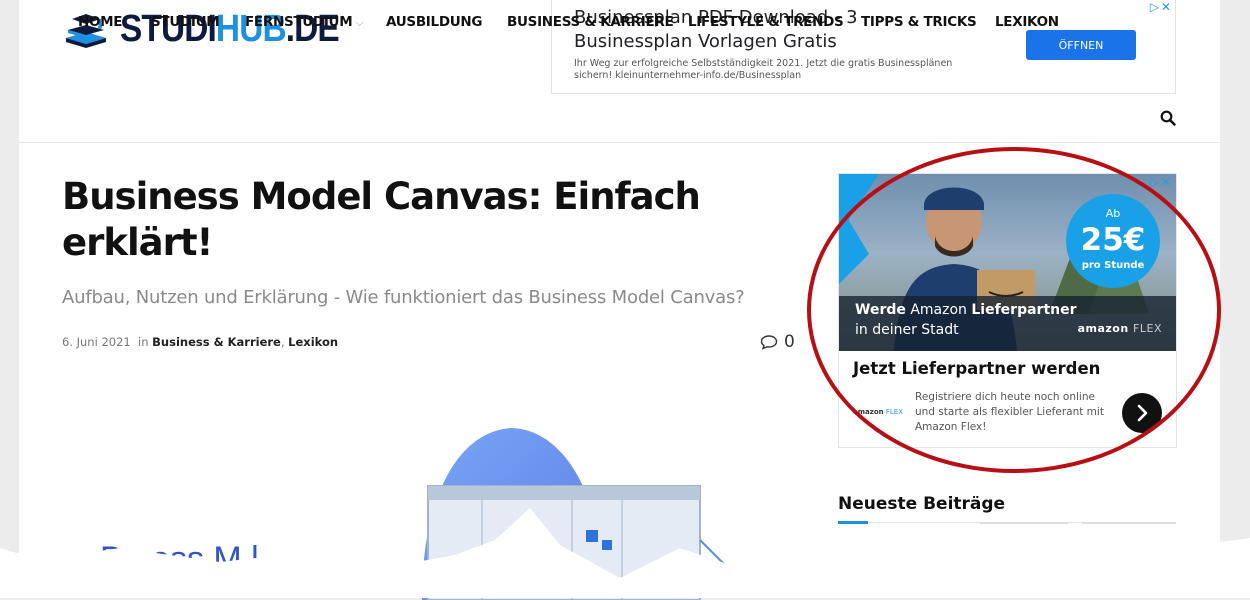 The image size is (1250, 600). I want to click on ad-cta-headline: Jetzt Lieferpartner werden, so click(976, 368).